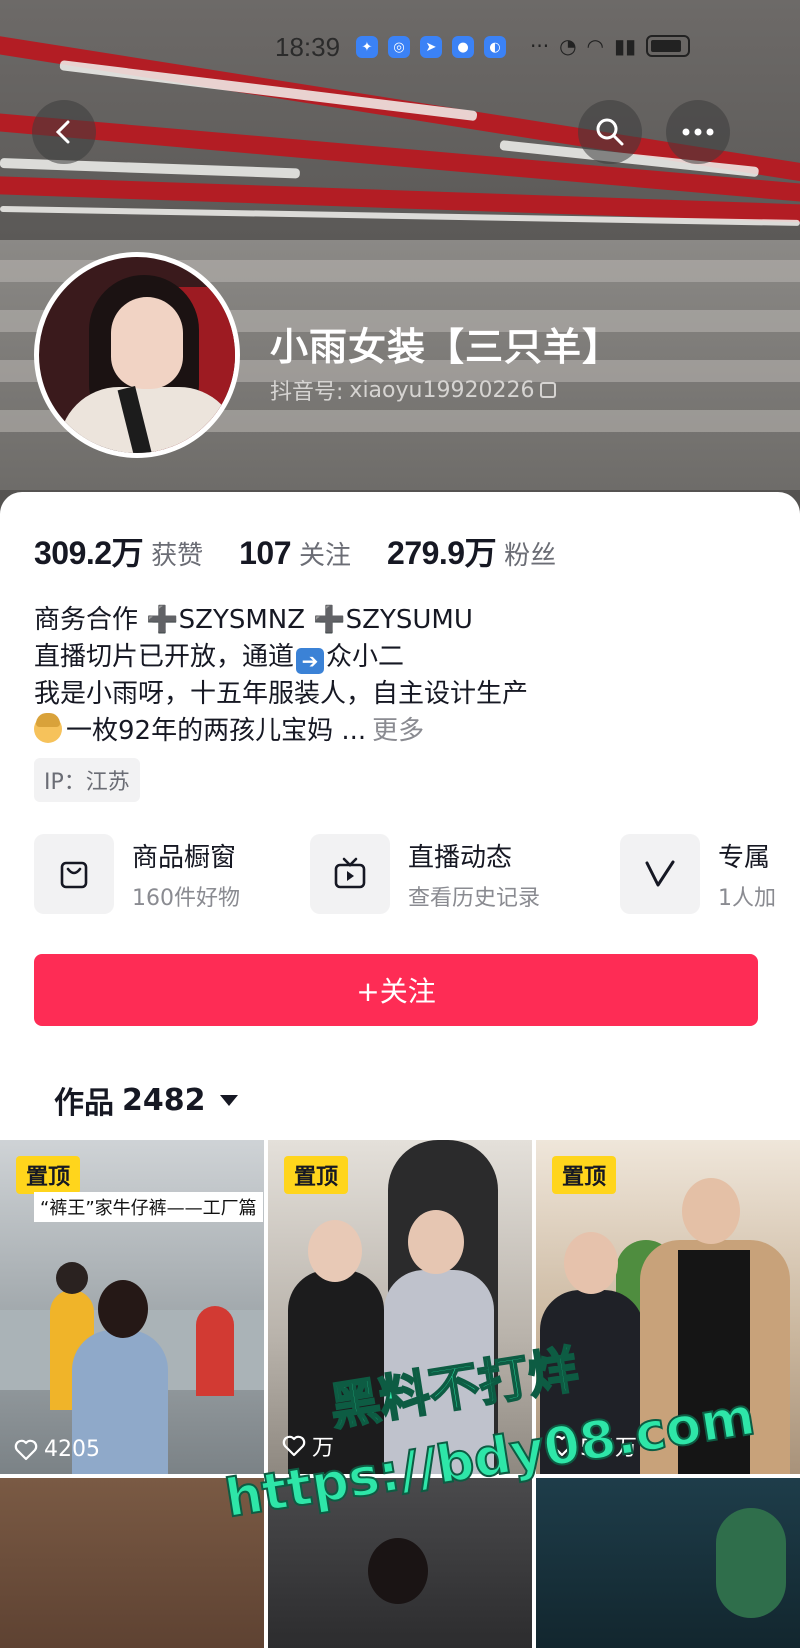 The height and width of the screenshot is (1648, 800). Describe the element at coordinates (668, 46) in the screenshot. I see `battery-icon` at that location.